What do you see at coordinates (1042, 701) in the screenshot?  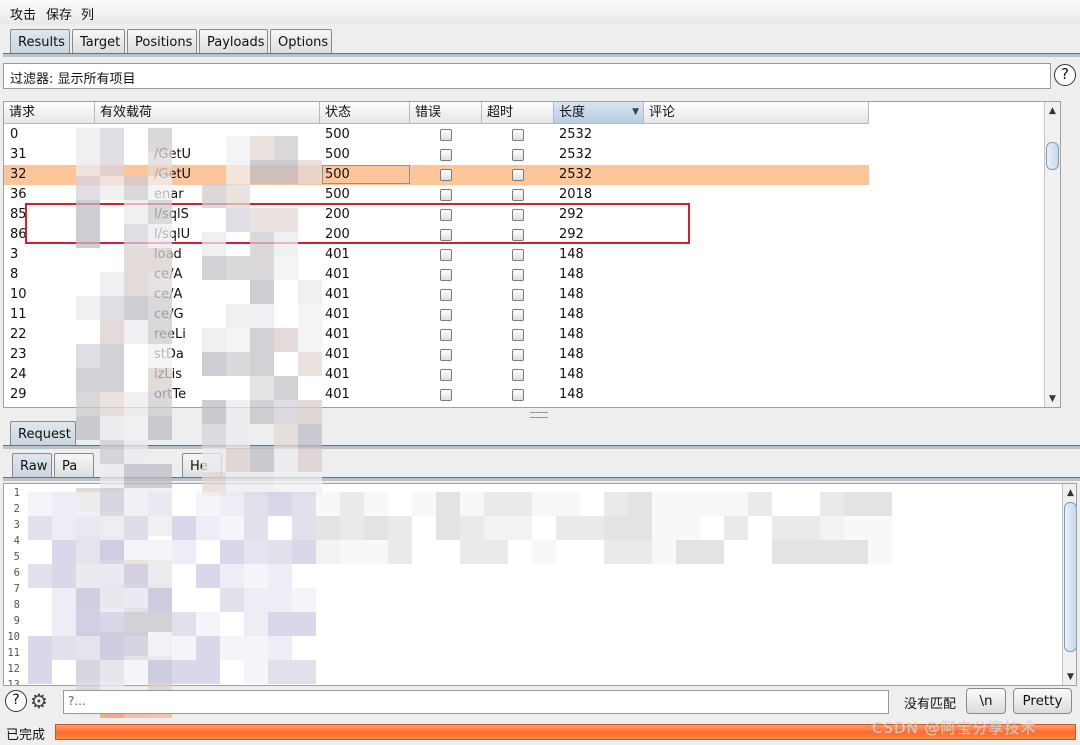 I see `pretty-button: Pretty` at bounding box center [1042, 701].